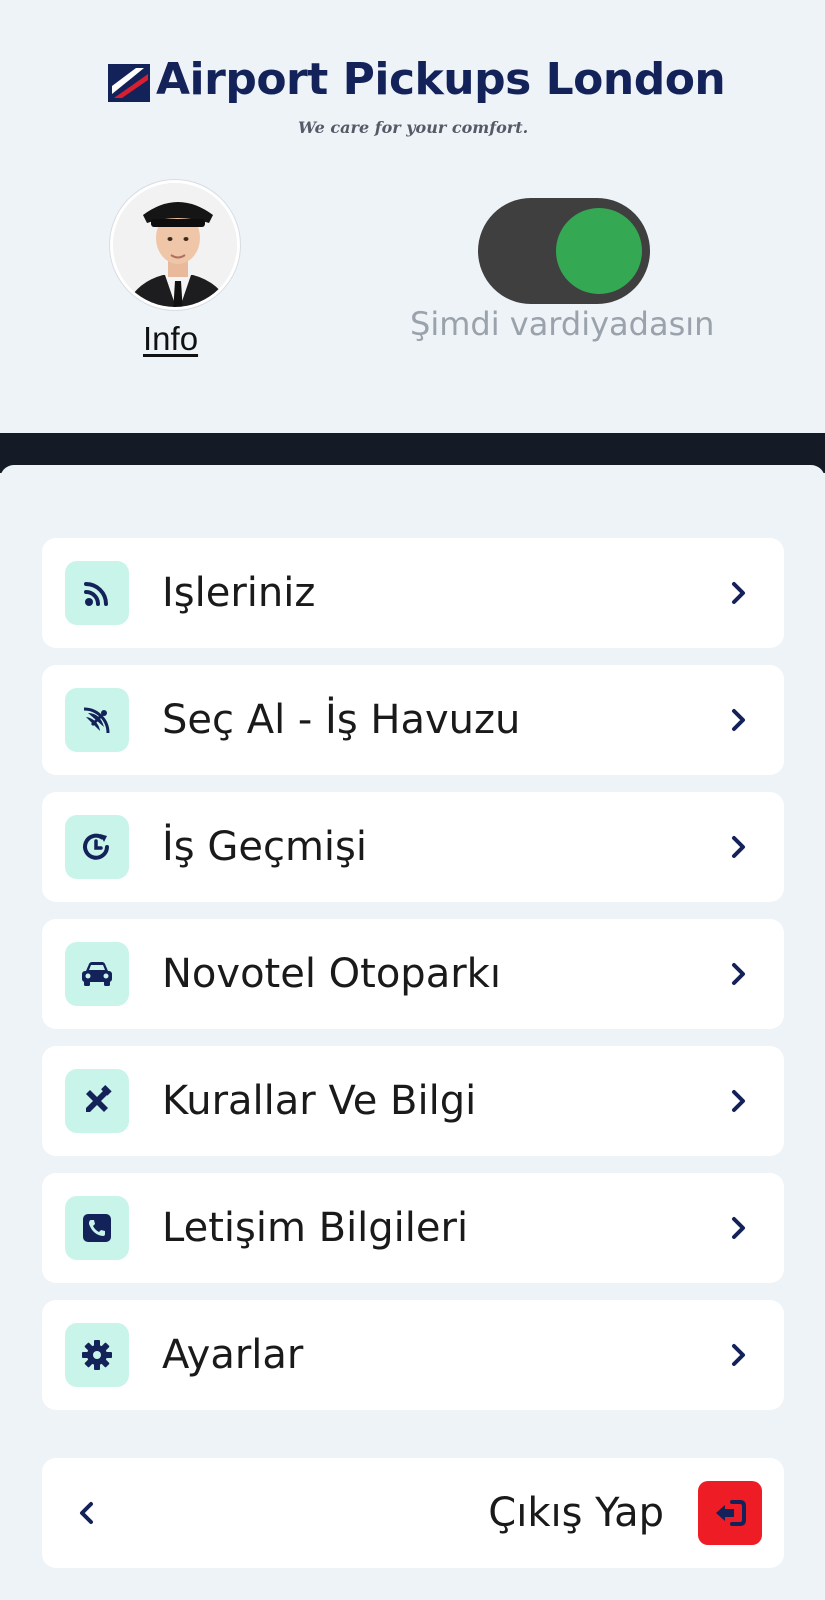 The image size is (825, 1600). I want to click on logout-label: Çıkış Yap, so click(576, 1513).